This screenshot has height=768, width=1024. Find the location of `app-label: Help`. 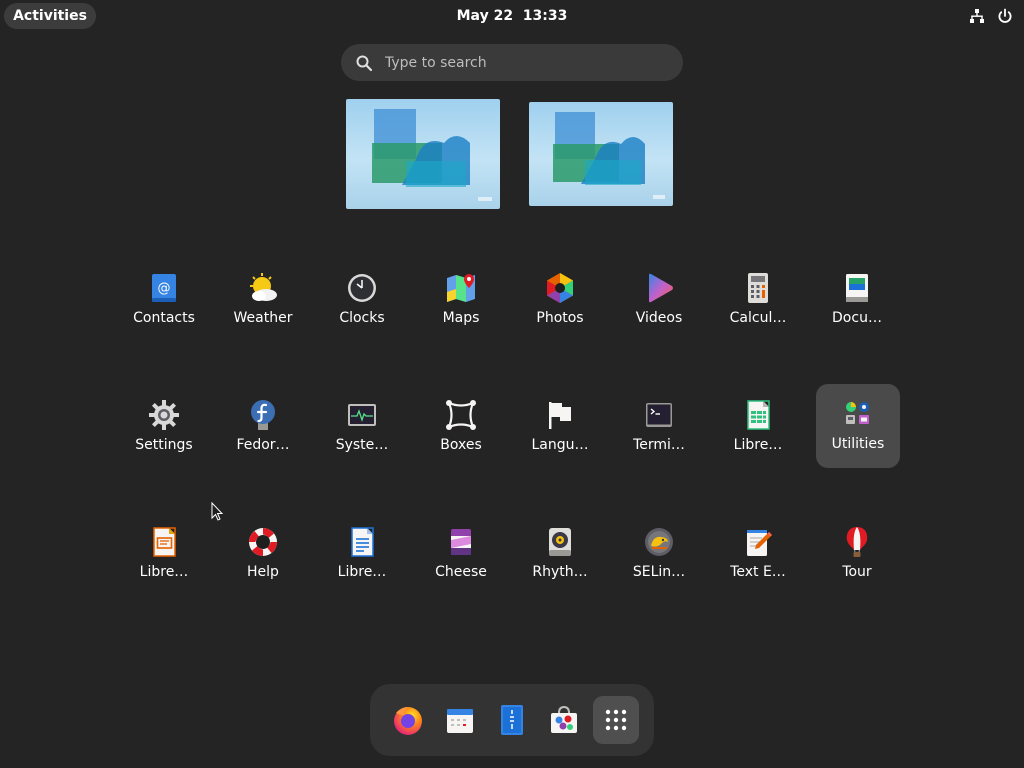

app-label: Help is located at coordinates (263, 572).